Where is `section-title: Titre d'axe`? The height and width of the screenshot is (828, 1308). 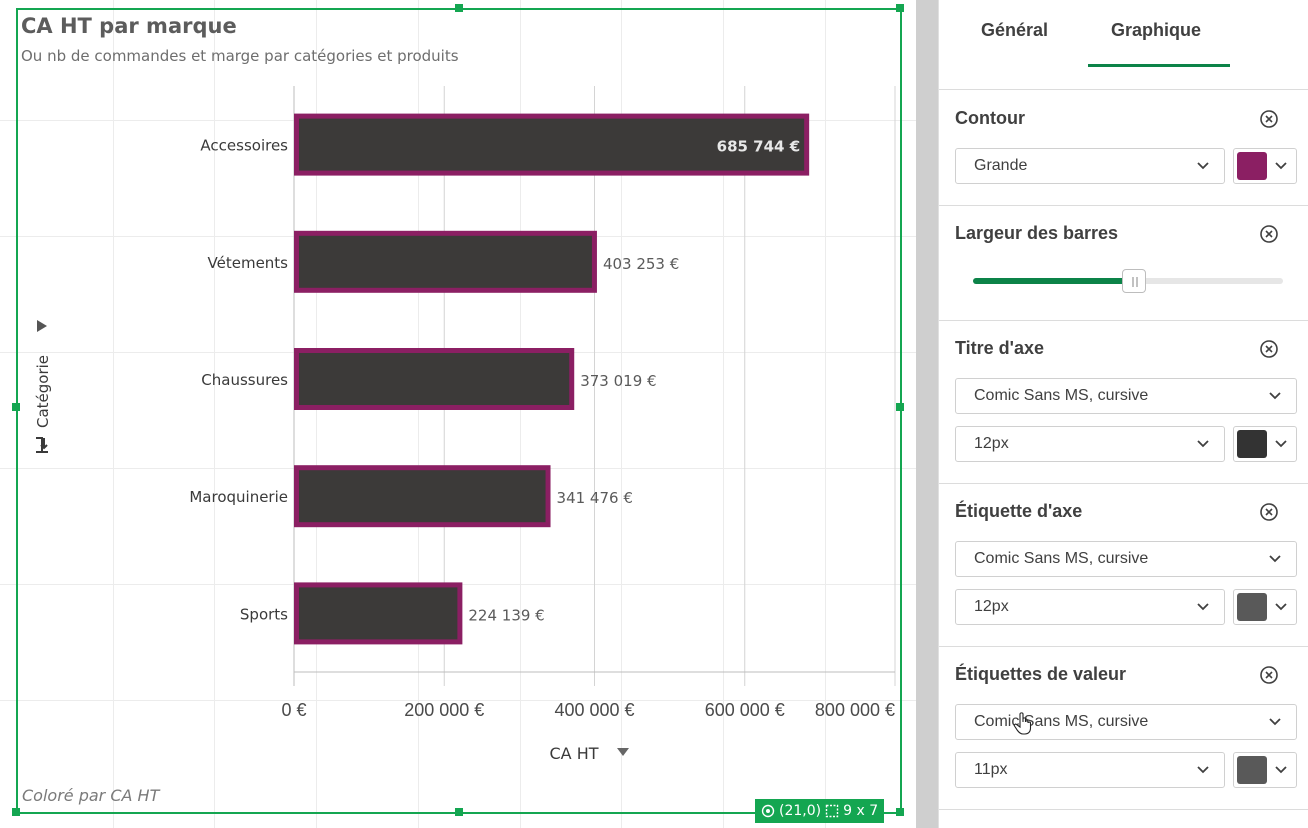
section-title: Titre d'axe is located at coordinates (999, 348).